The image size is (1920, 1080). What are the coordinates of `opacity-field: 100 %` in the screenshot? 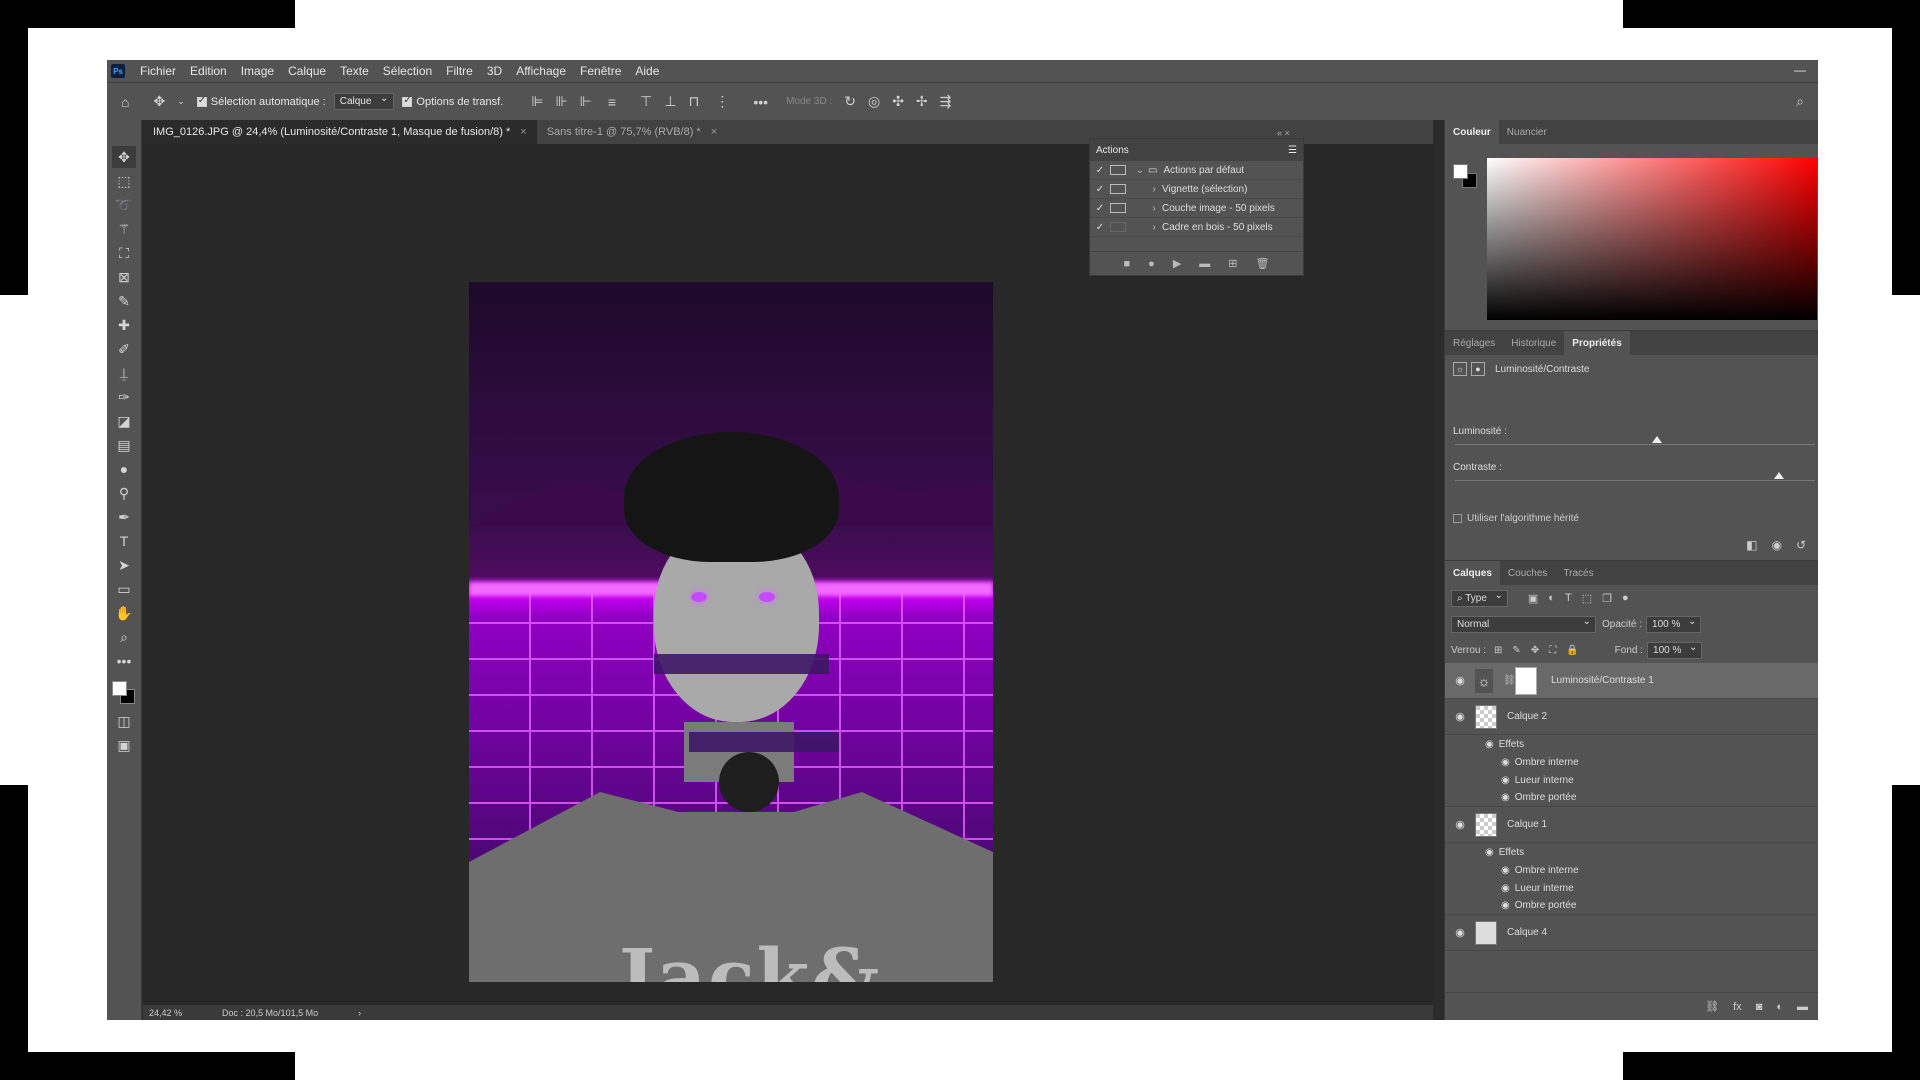 It's located at (1674, 624).